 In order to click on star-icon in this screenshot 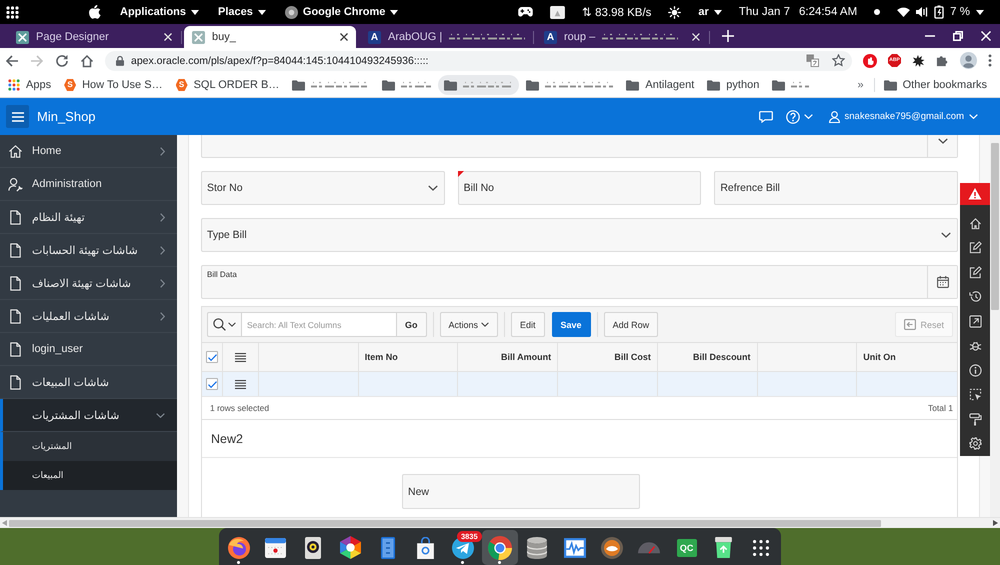, I will do `click(838, 60)`.